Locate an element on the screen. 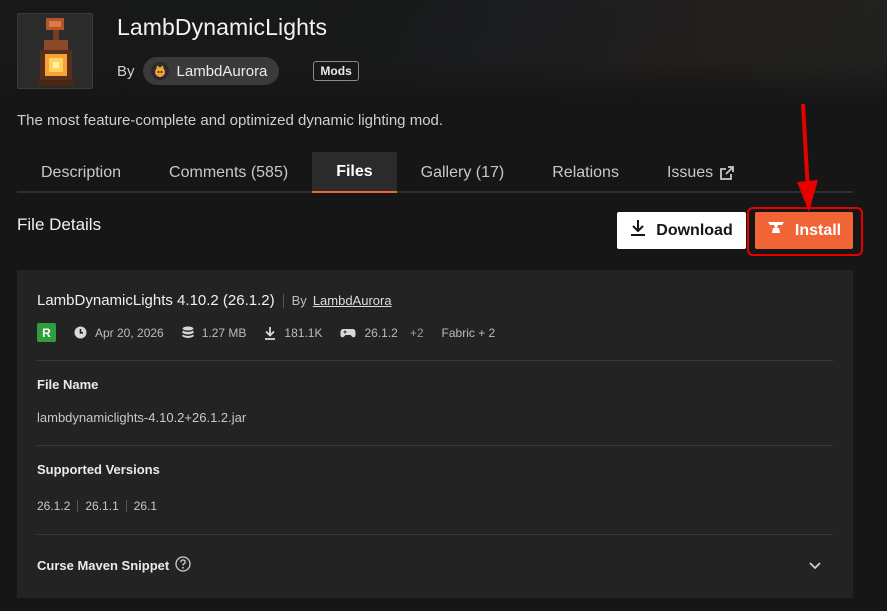 The width and height of the screenshot is (887, 611). gamepad-icon is located at coordinates (348, 332).